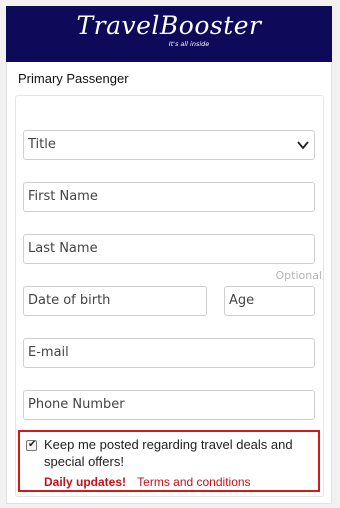 The width and height of the screenshot is (340, 508). I want to click on consent-links: Daily updates! Terms and conditions, so click(147, 482).